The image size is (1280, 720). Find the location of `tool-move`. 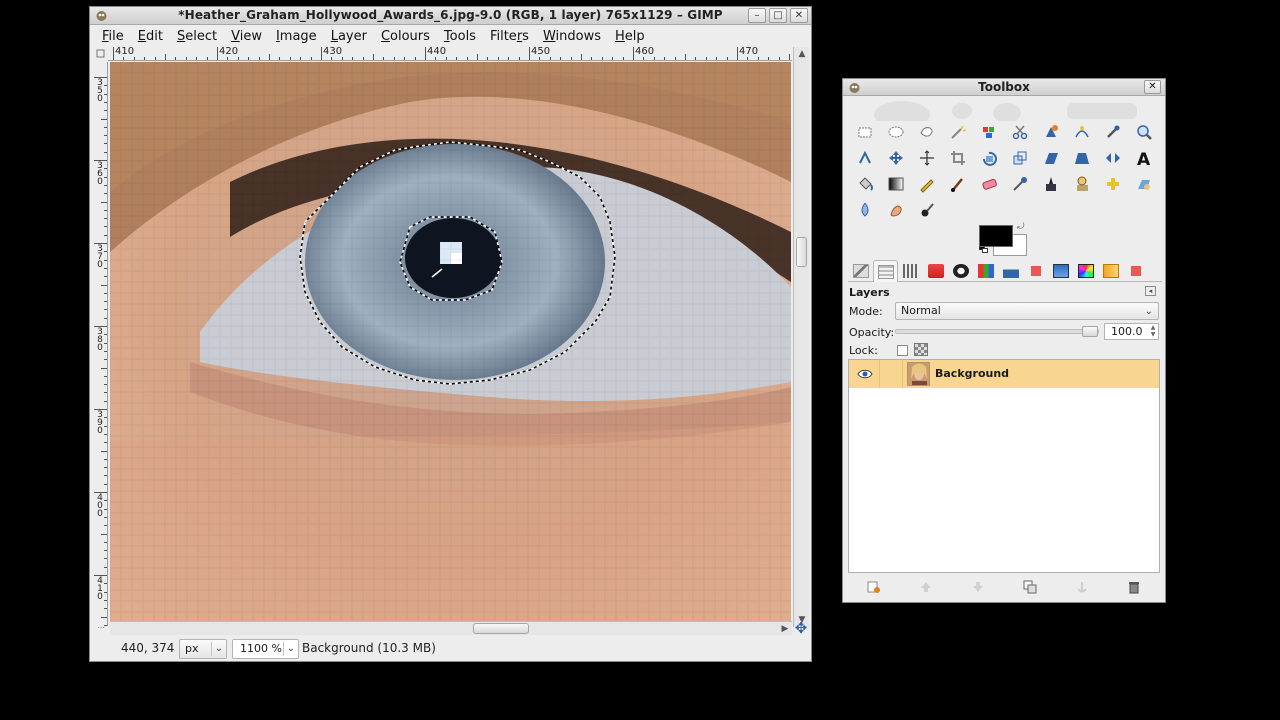

tool-move is located at coordinates (895, 158).